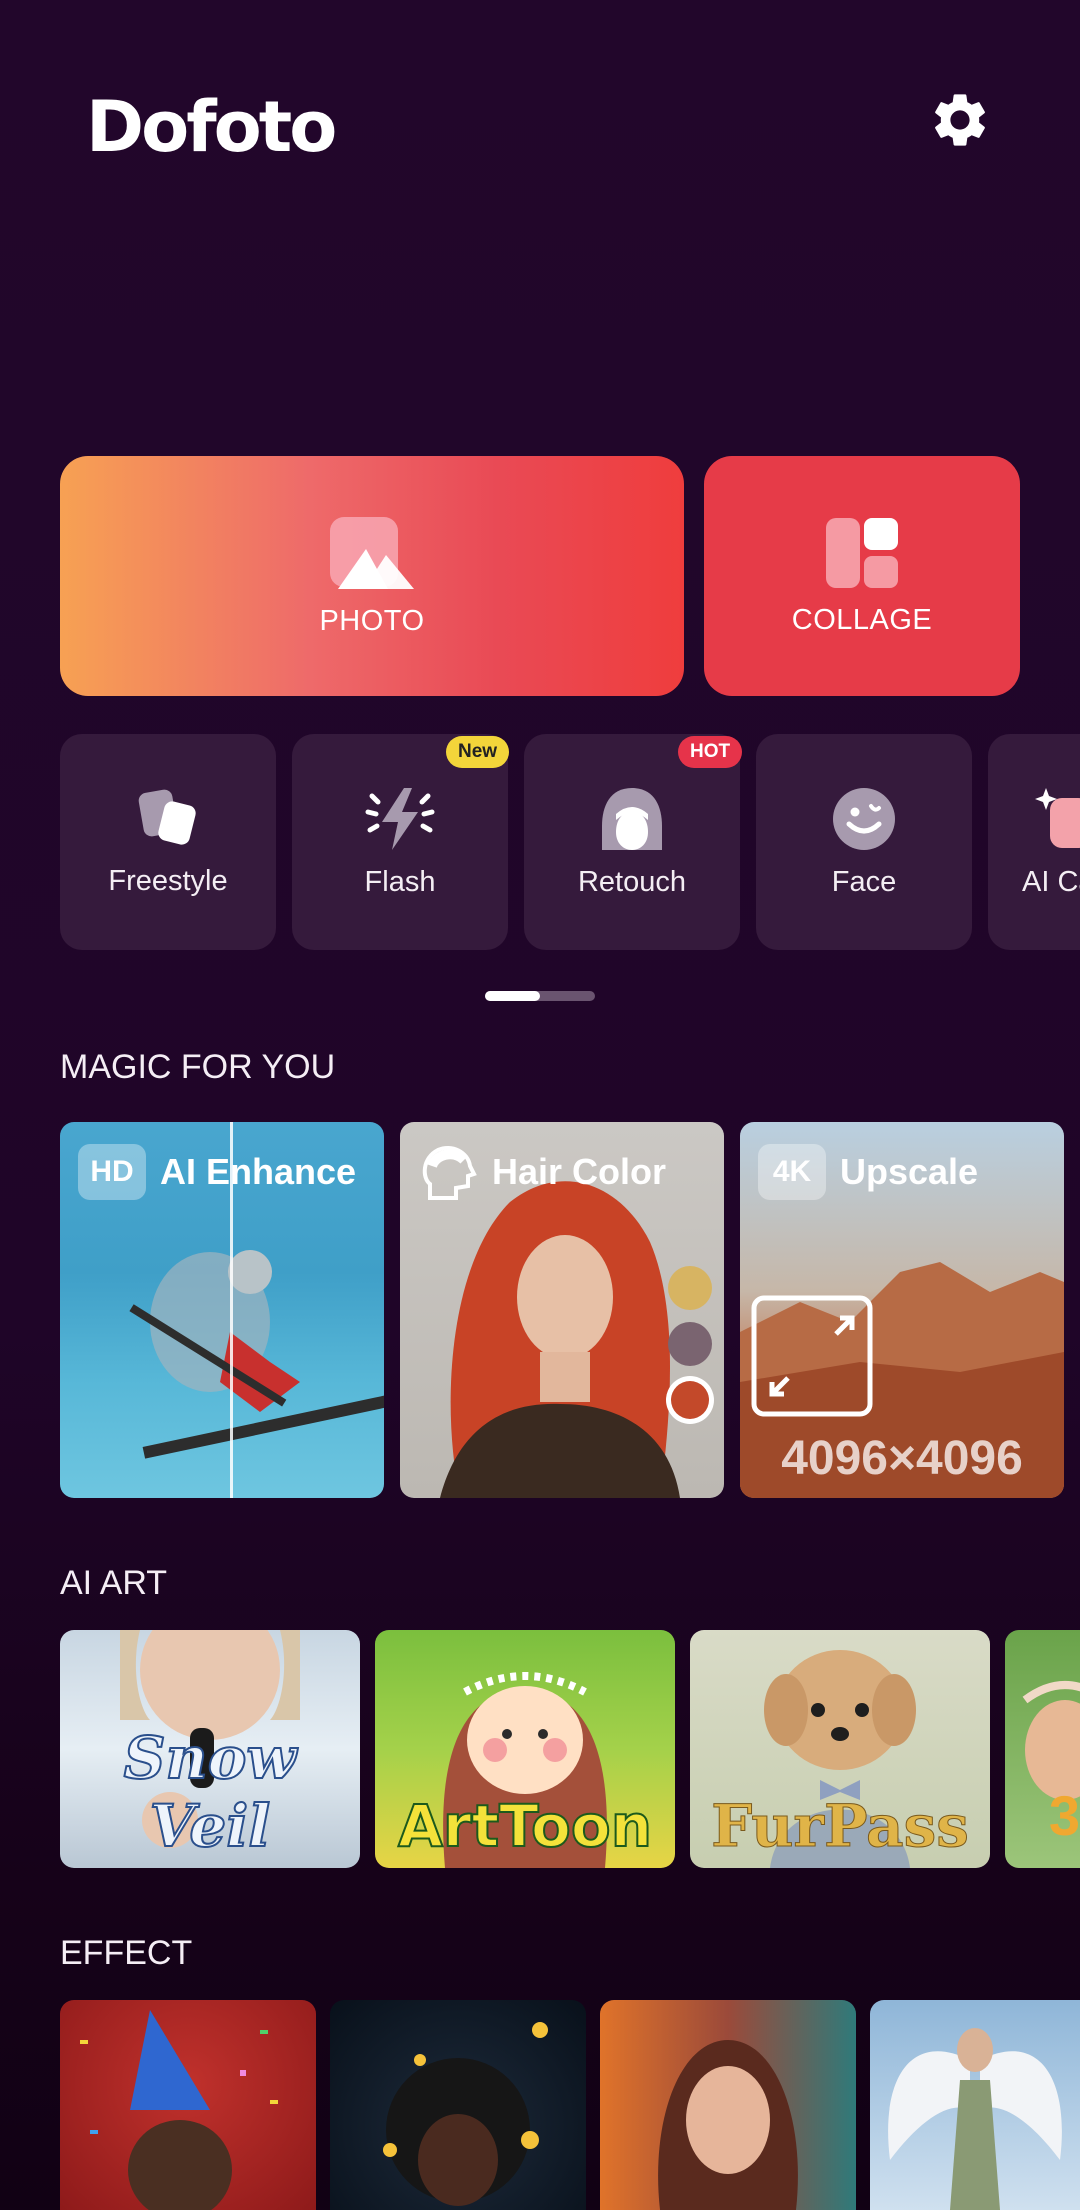  I want to click on partial-art-text: 3, so click(1064, 1815).